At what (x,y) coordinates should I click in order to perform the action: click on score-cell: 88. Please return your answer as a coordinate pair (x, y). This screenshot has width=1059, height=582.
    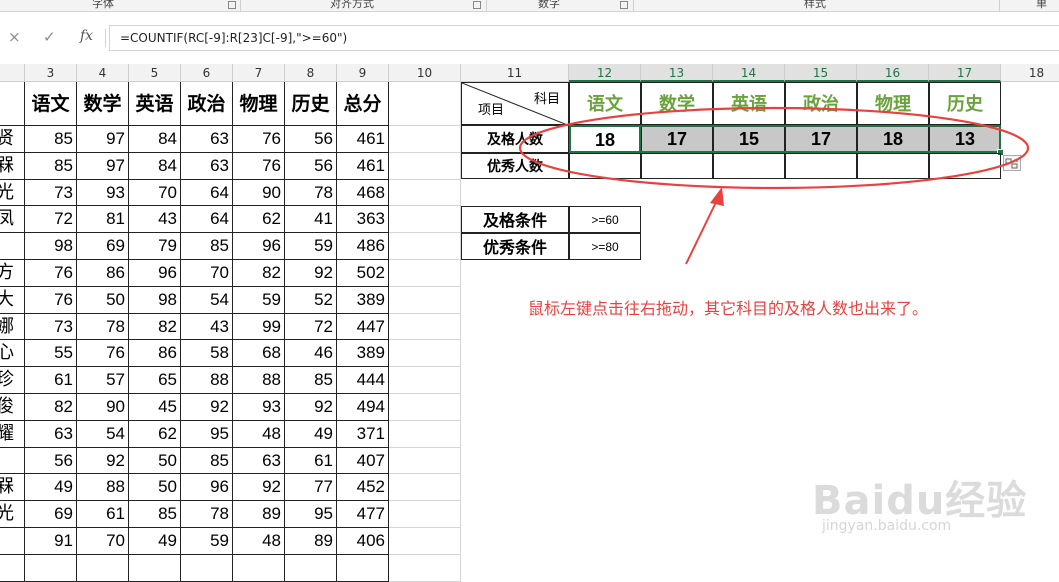
    Looking at the image, I should click on (103, 488).